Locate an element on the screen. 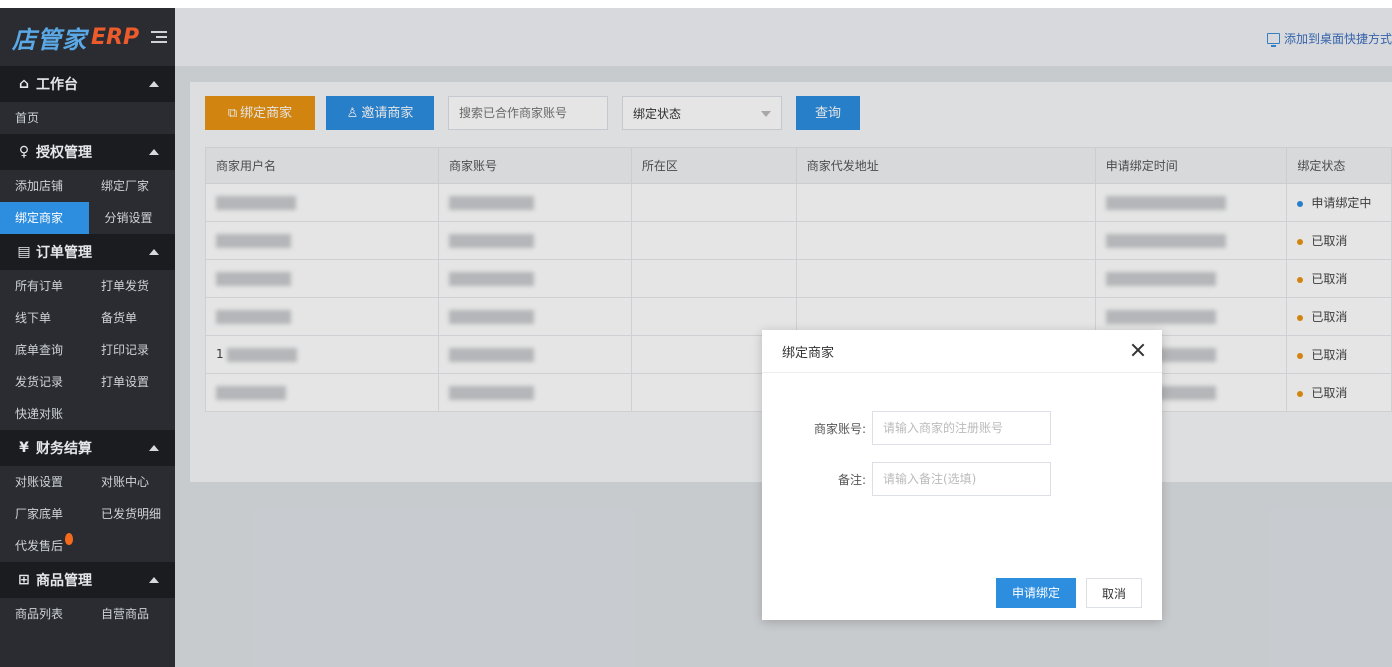 This screenshot has width=1392, height=667. sidebar-item-bind-merchant: 绑定商家 is located at coordinates (45, 218).